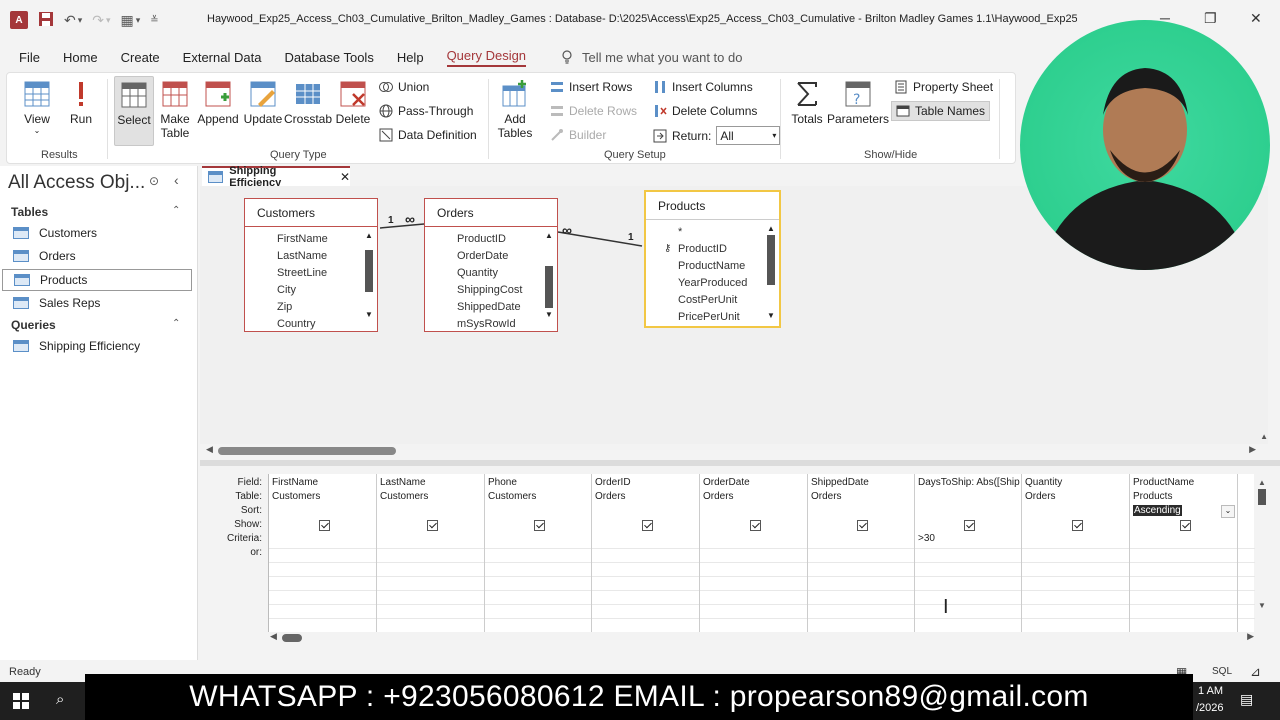 This screenshot has height=720, width=1280. Describe the element at coordinates (97, 256) in the screenshot. I see `nav-item-orders: Orders` at that location.